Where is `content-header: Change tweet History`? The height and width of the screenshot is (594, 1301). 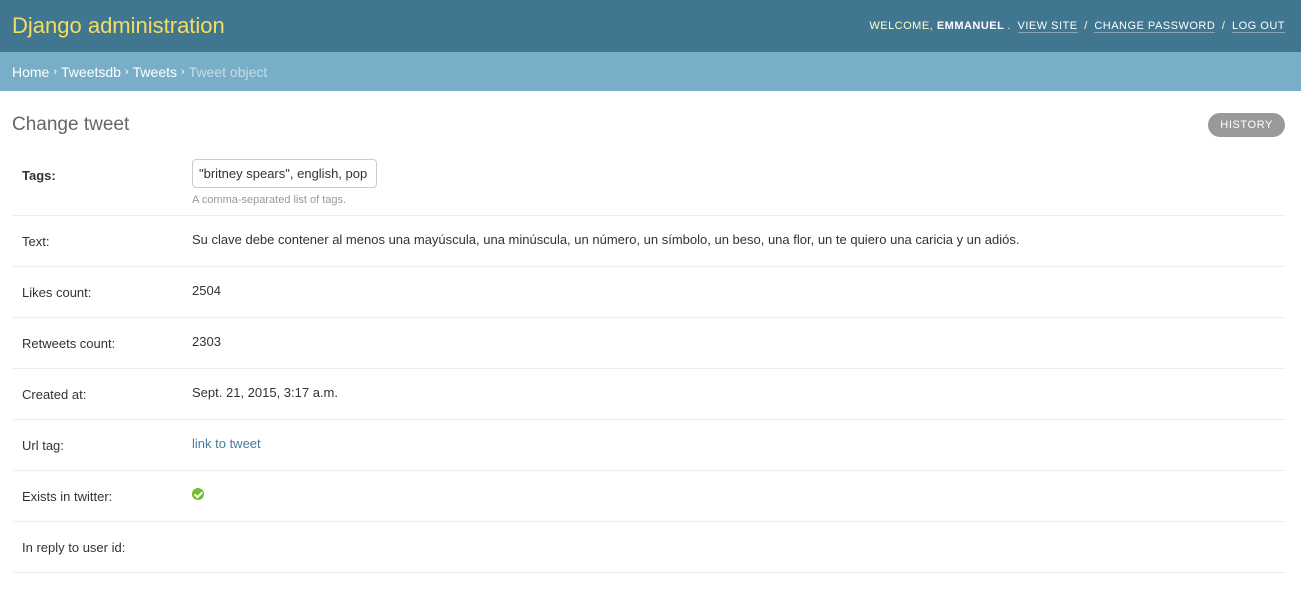
content-header: Change tweet History is located at coordinates (648, 125).